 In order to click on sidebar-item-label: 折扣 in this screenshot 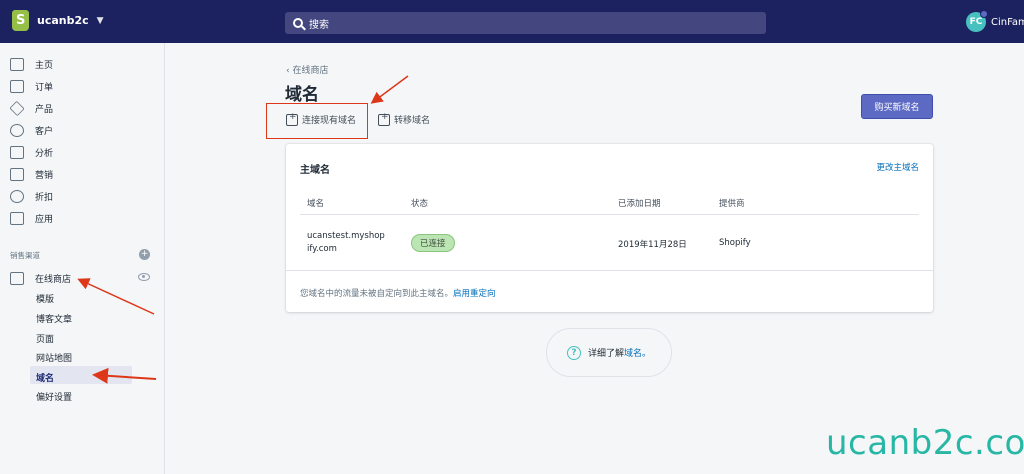, I will do `click(44, 198)`.